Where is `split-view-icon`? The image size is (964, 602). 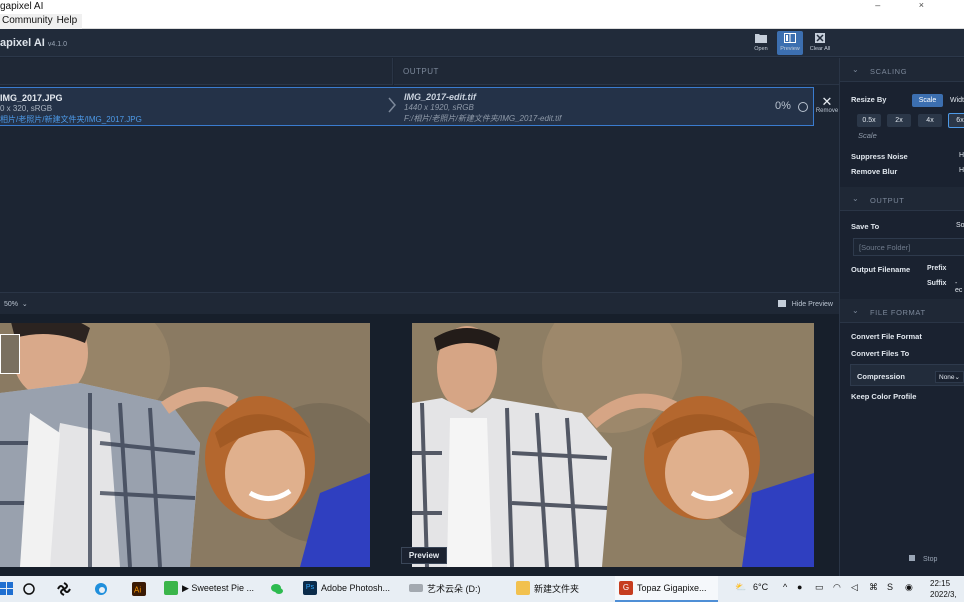 split-view-icon is located at coordinates (790, 38).